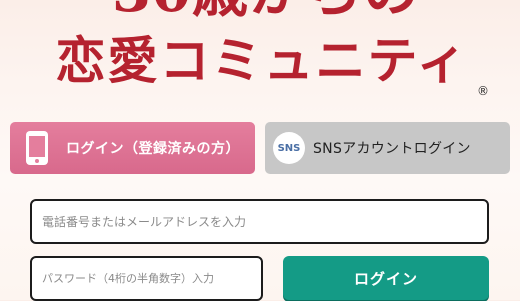 Image resolution: width=520 pixels, height=301 pixels. I want to click on smartphone-icon, so click(37, 148).